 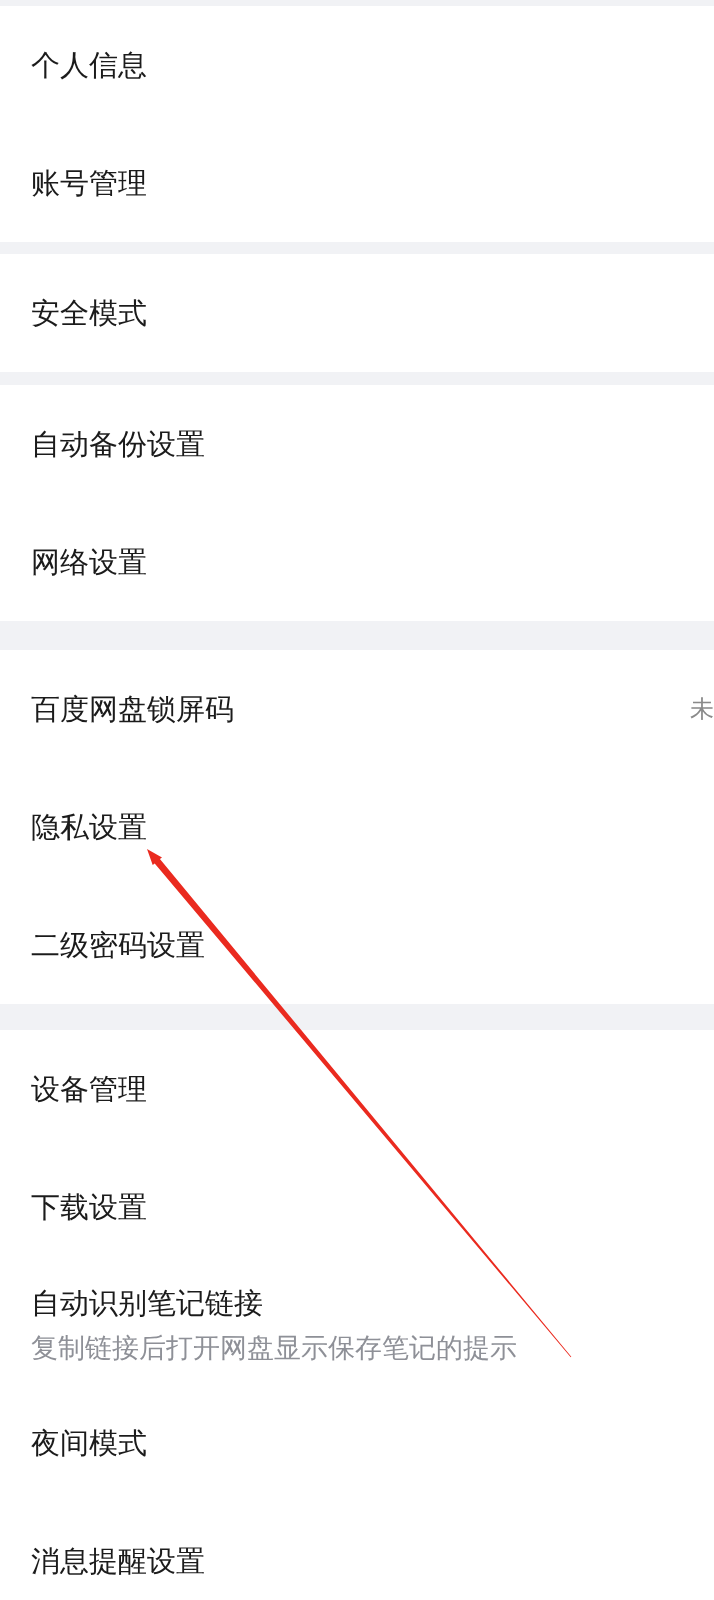 I want to click on setting-label: 下载设置, so click(x=89, y=1207).